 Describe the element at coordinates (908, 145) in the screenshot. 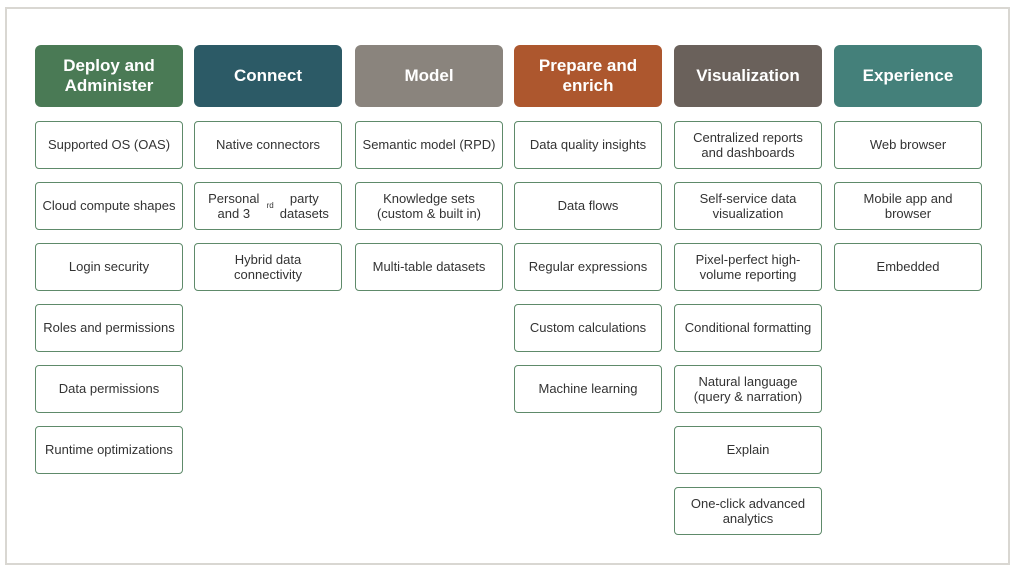

I see `capability-box: Web browser` at that location.